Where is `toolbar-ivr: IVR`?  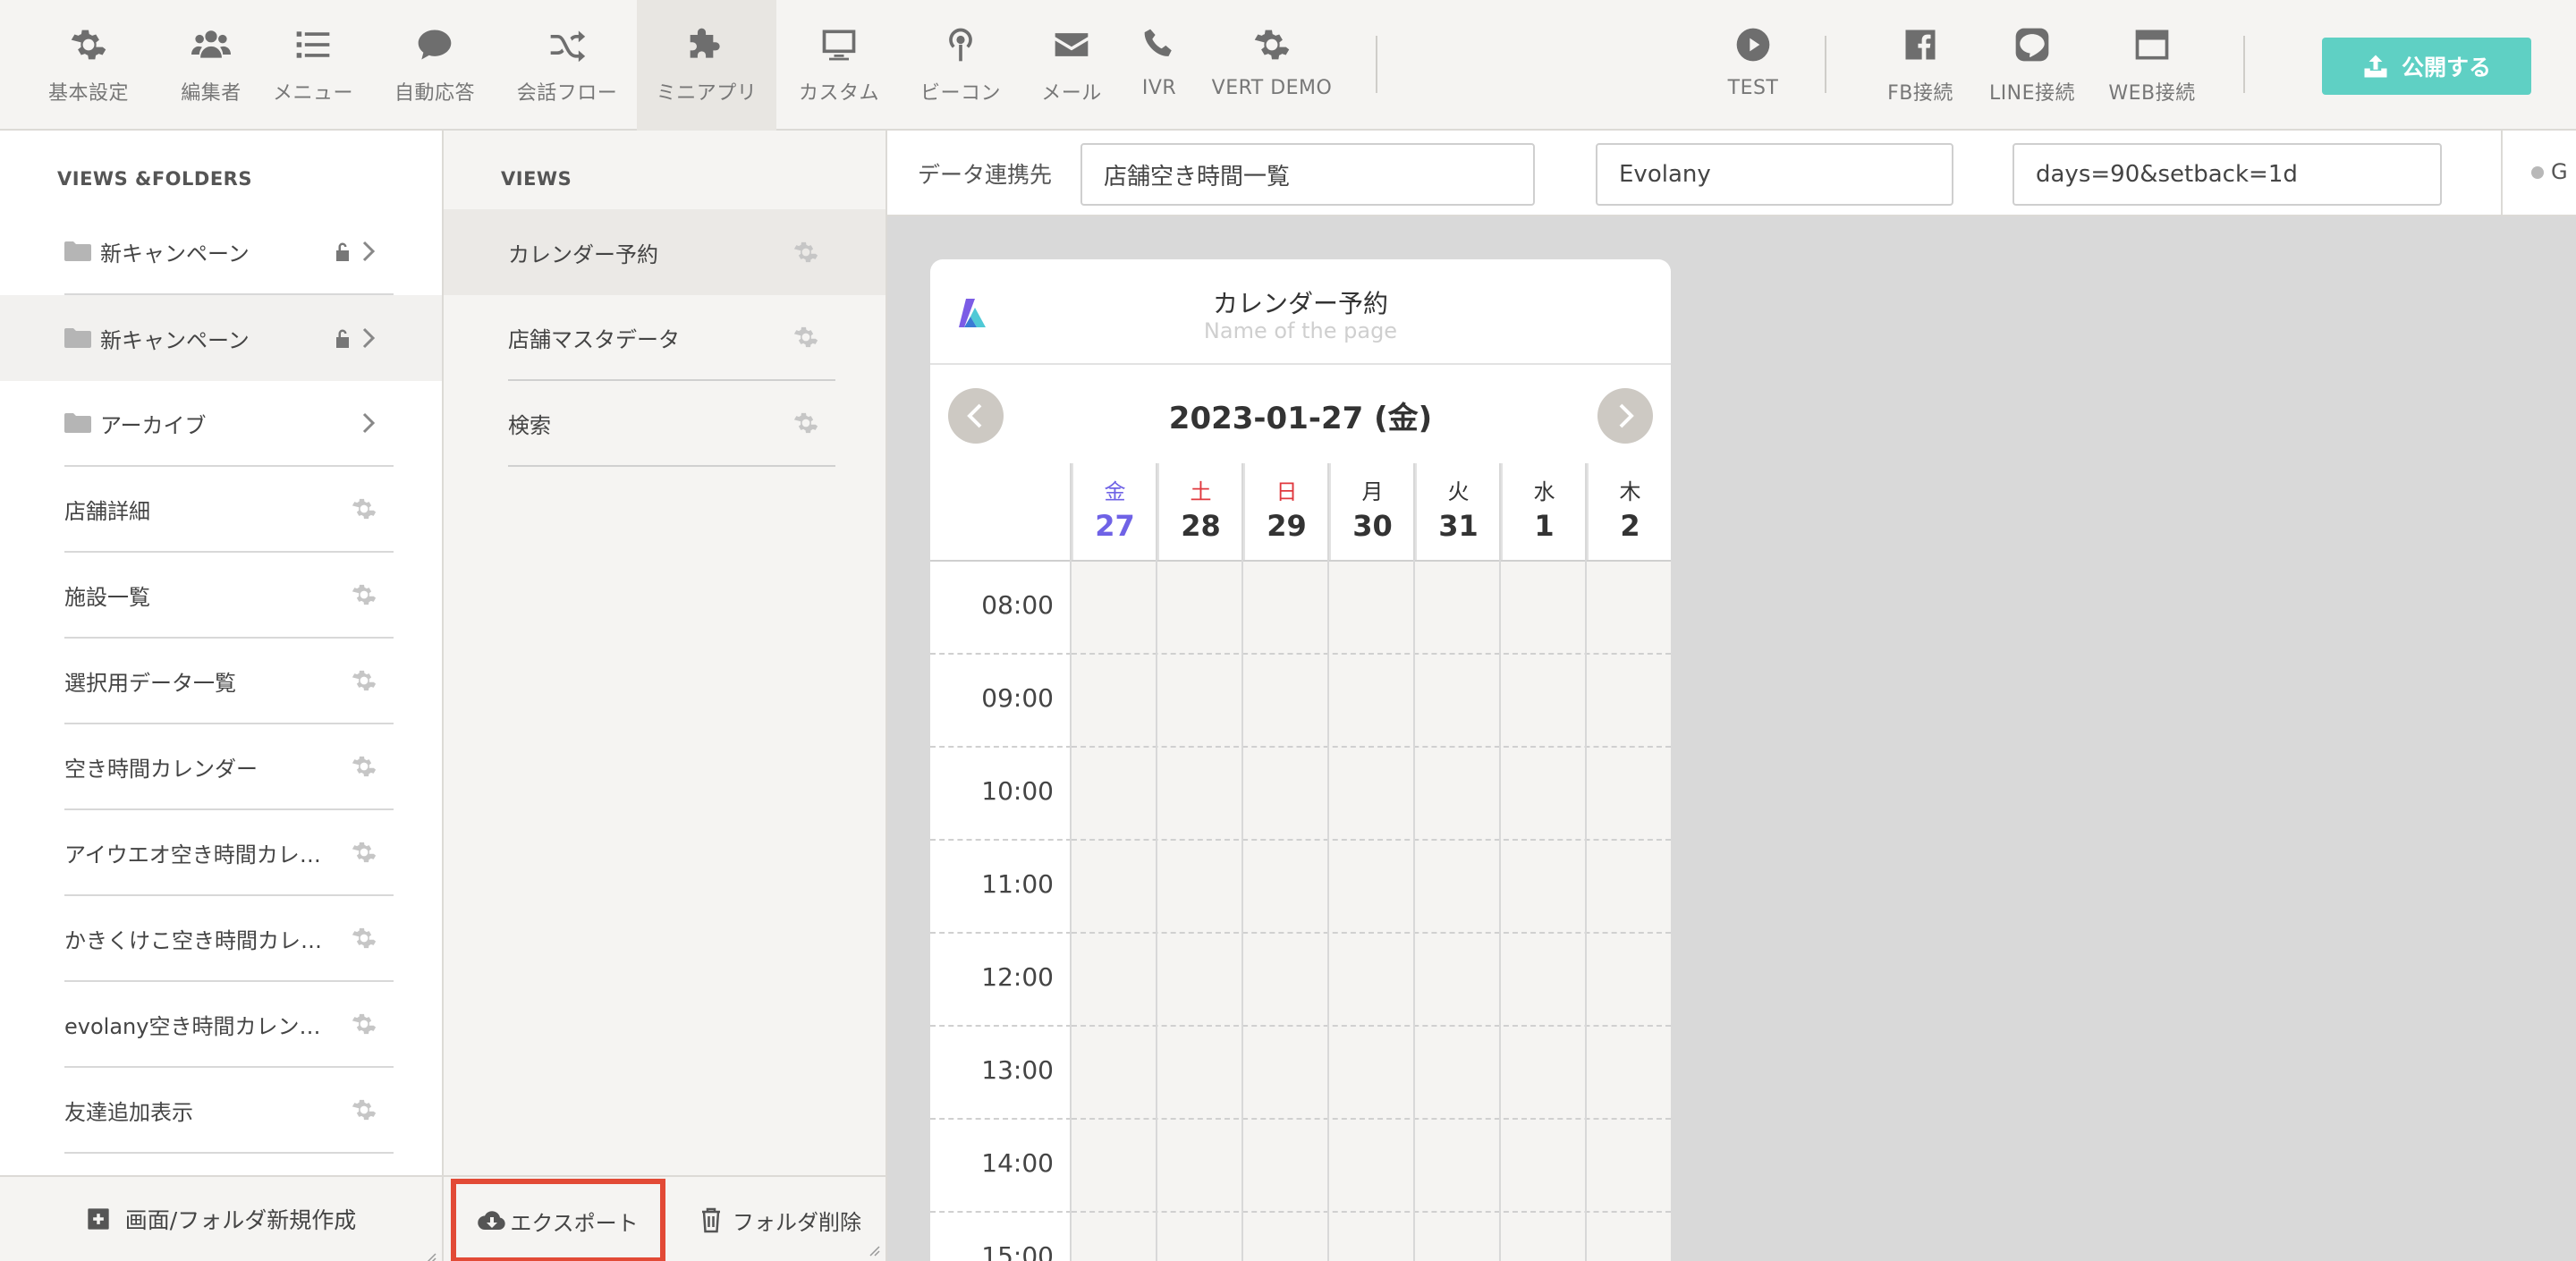 toolbar-ivr: IVR is located at coordinates (1159, 65).